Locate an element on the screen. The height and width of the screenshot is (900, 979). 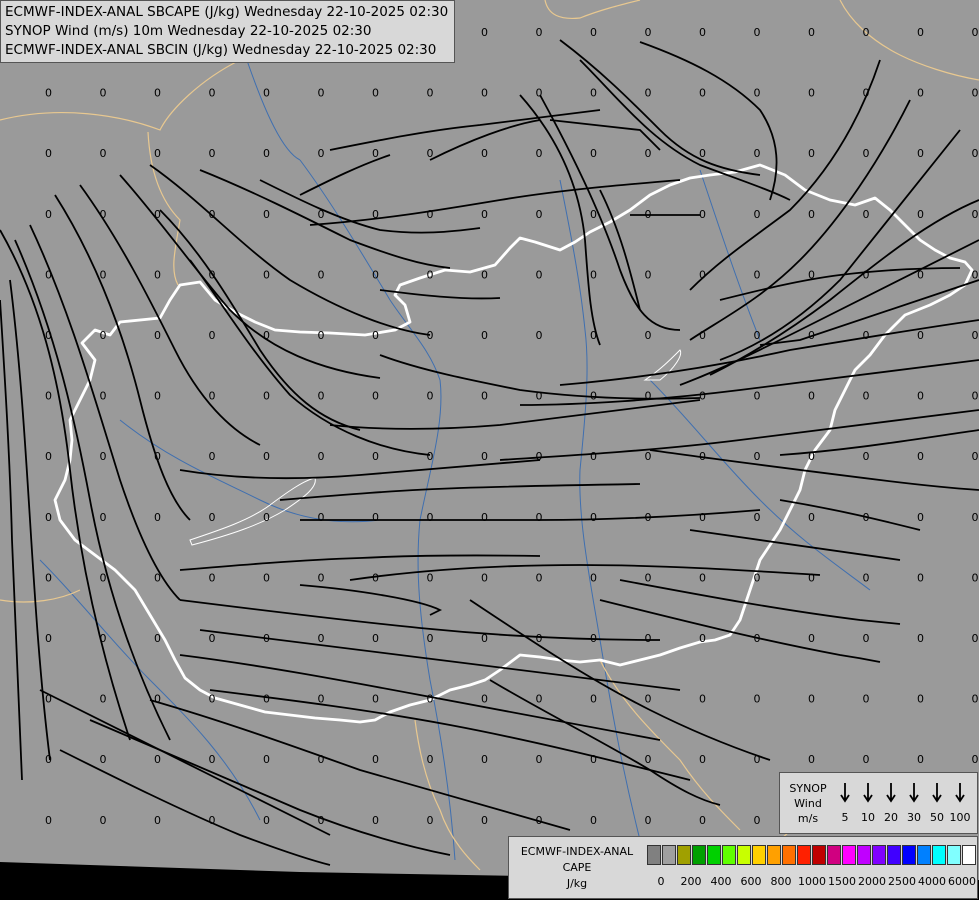
wind-legend: SYNOP Wind m/s 5 10 20 30 50 100 is located at coordinates (878, 803).